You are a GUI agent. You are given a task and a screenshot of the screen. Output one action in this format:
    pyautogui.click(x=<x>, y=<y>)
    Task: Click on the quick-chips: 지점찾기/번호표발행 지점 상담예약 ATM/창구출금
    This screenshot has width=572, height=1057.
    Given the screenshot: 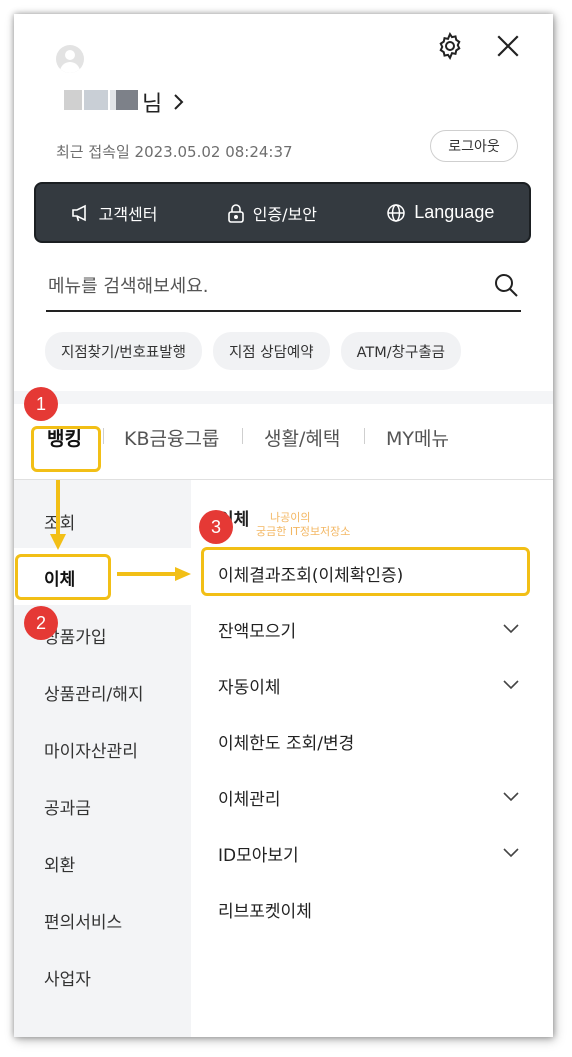 What is the action you would take?
    pyautogui.click(x=253, y=351)
    